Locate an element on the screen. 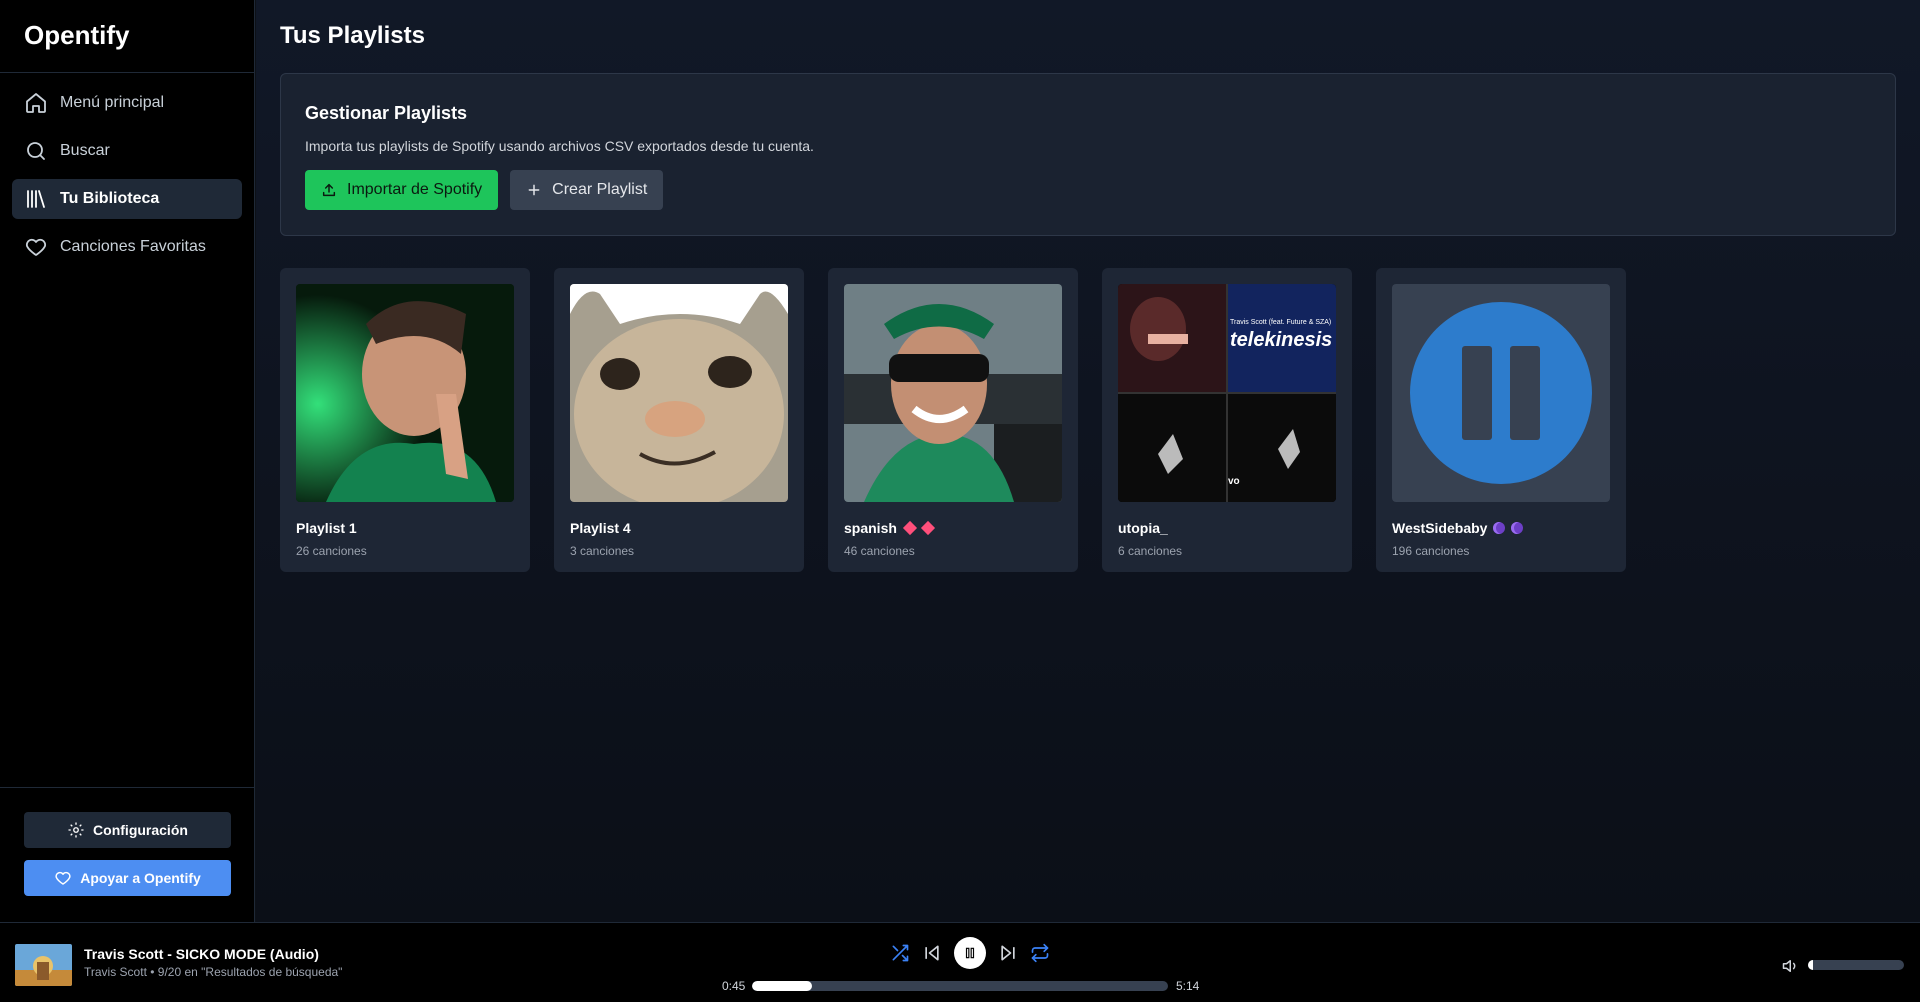 The width and height of the screenshot is (1920, 1002). gear-icon is located at coordinates (76, 830).